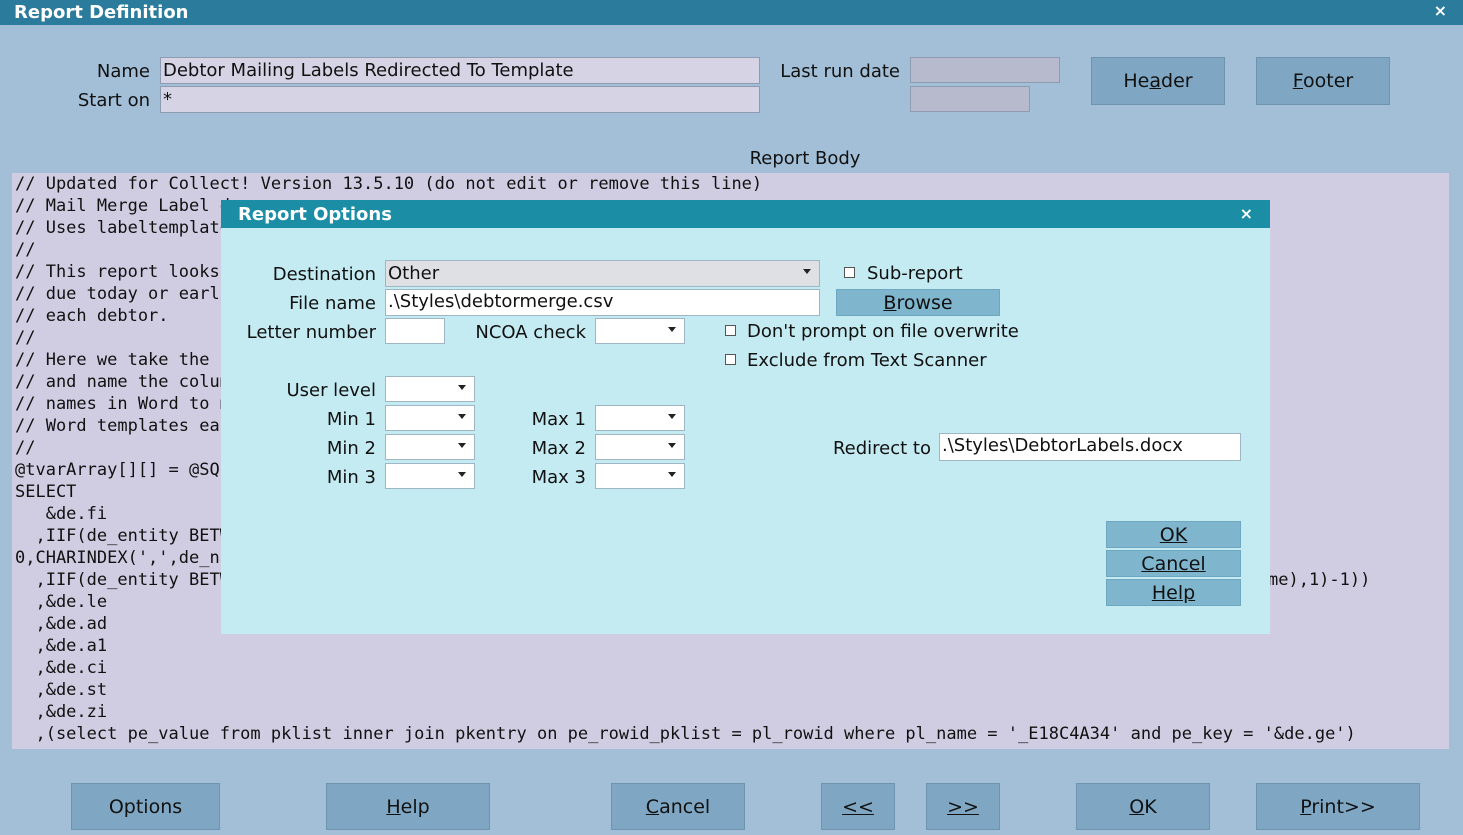 The image size is (1463, 835). I want to click on exclude-text-scanner-checkbox, so click(730, 359).